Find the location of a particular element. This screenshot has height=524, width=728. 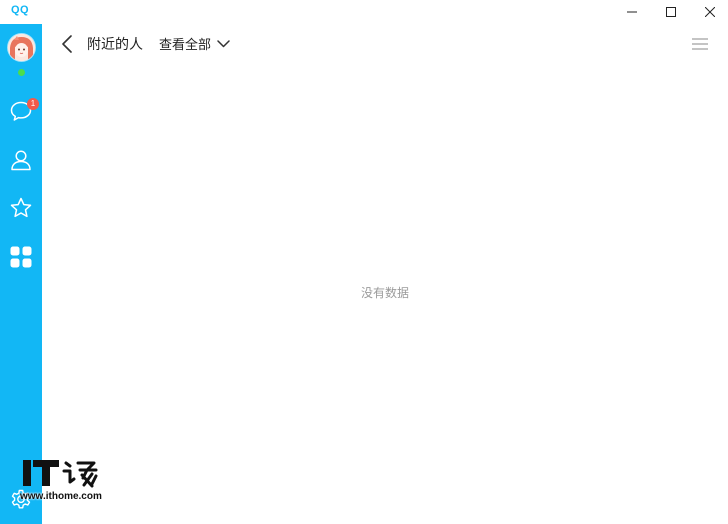

empty-state-text: 没有数据 is located at coordinates (384, 293).